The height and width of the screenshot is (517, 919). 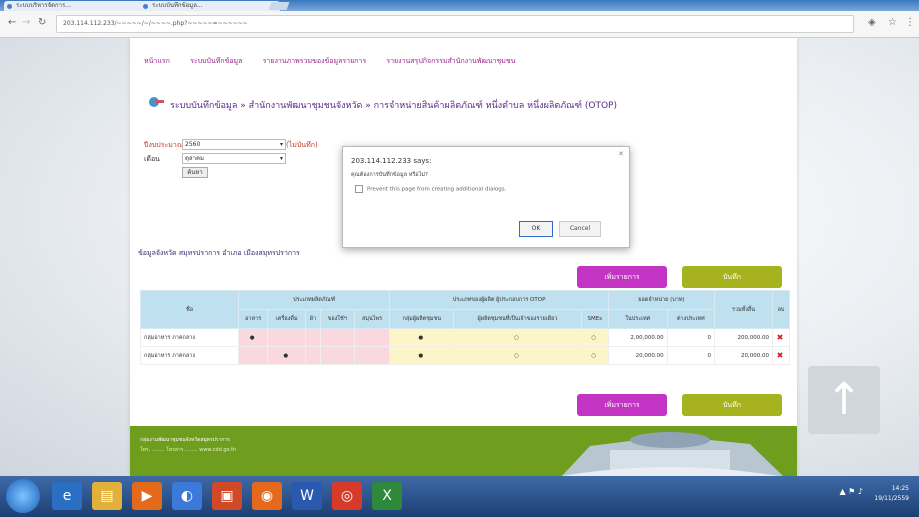 I want to click on food-checkbox, so click(x=253, y=355).